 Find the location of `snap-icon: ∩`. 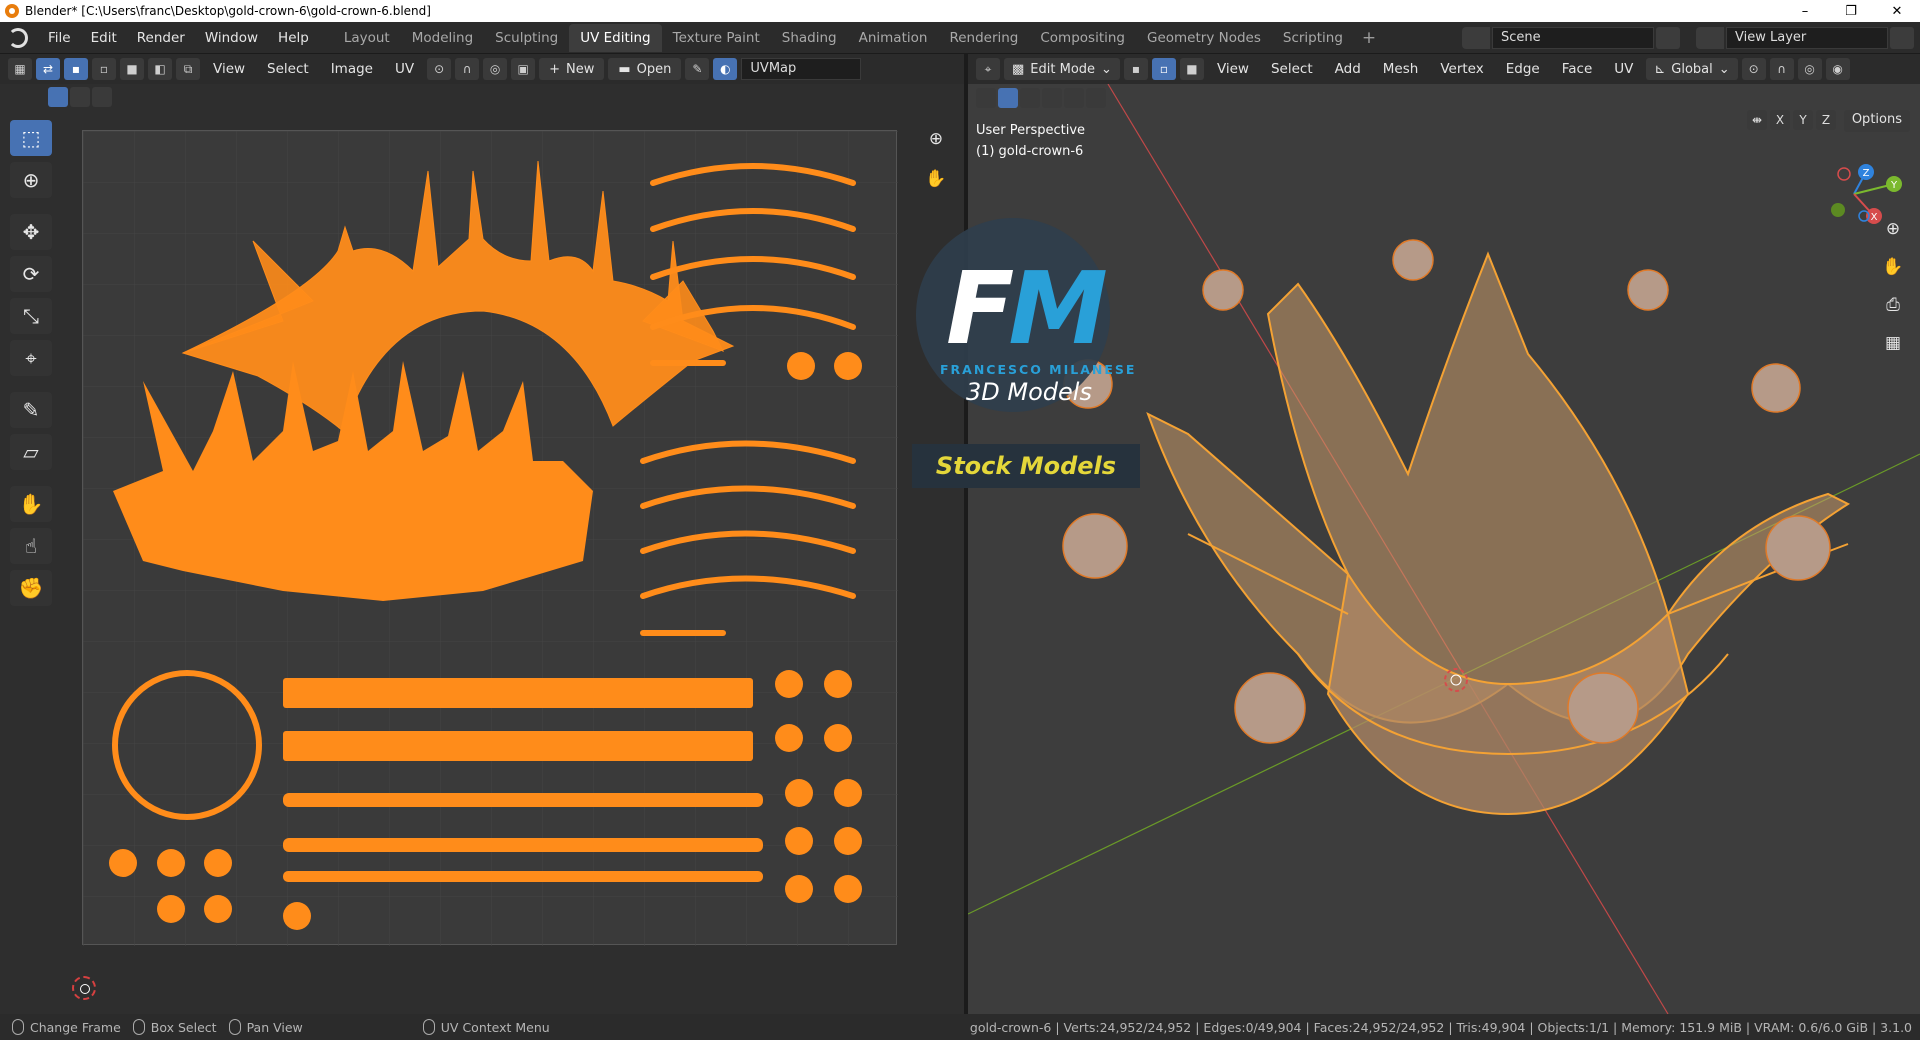

snap-icon: ∩ is located at coordinates (467, 69).